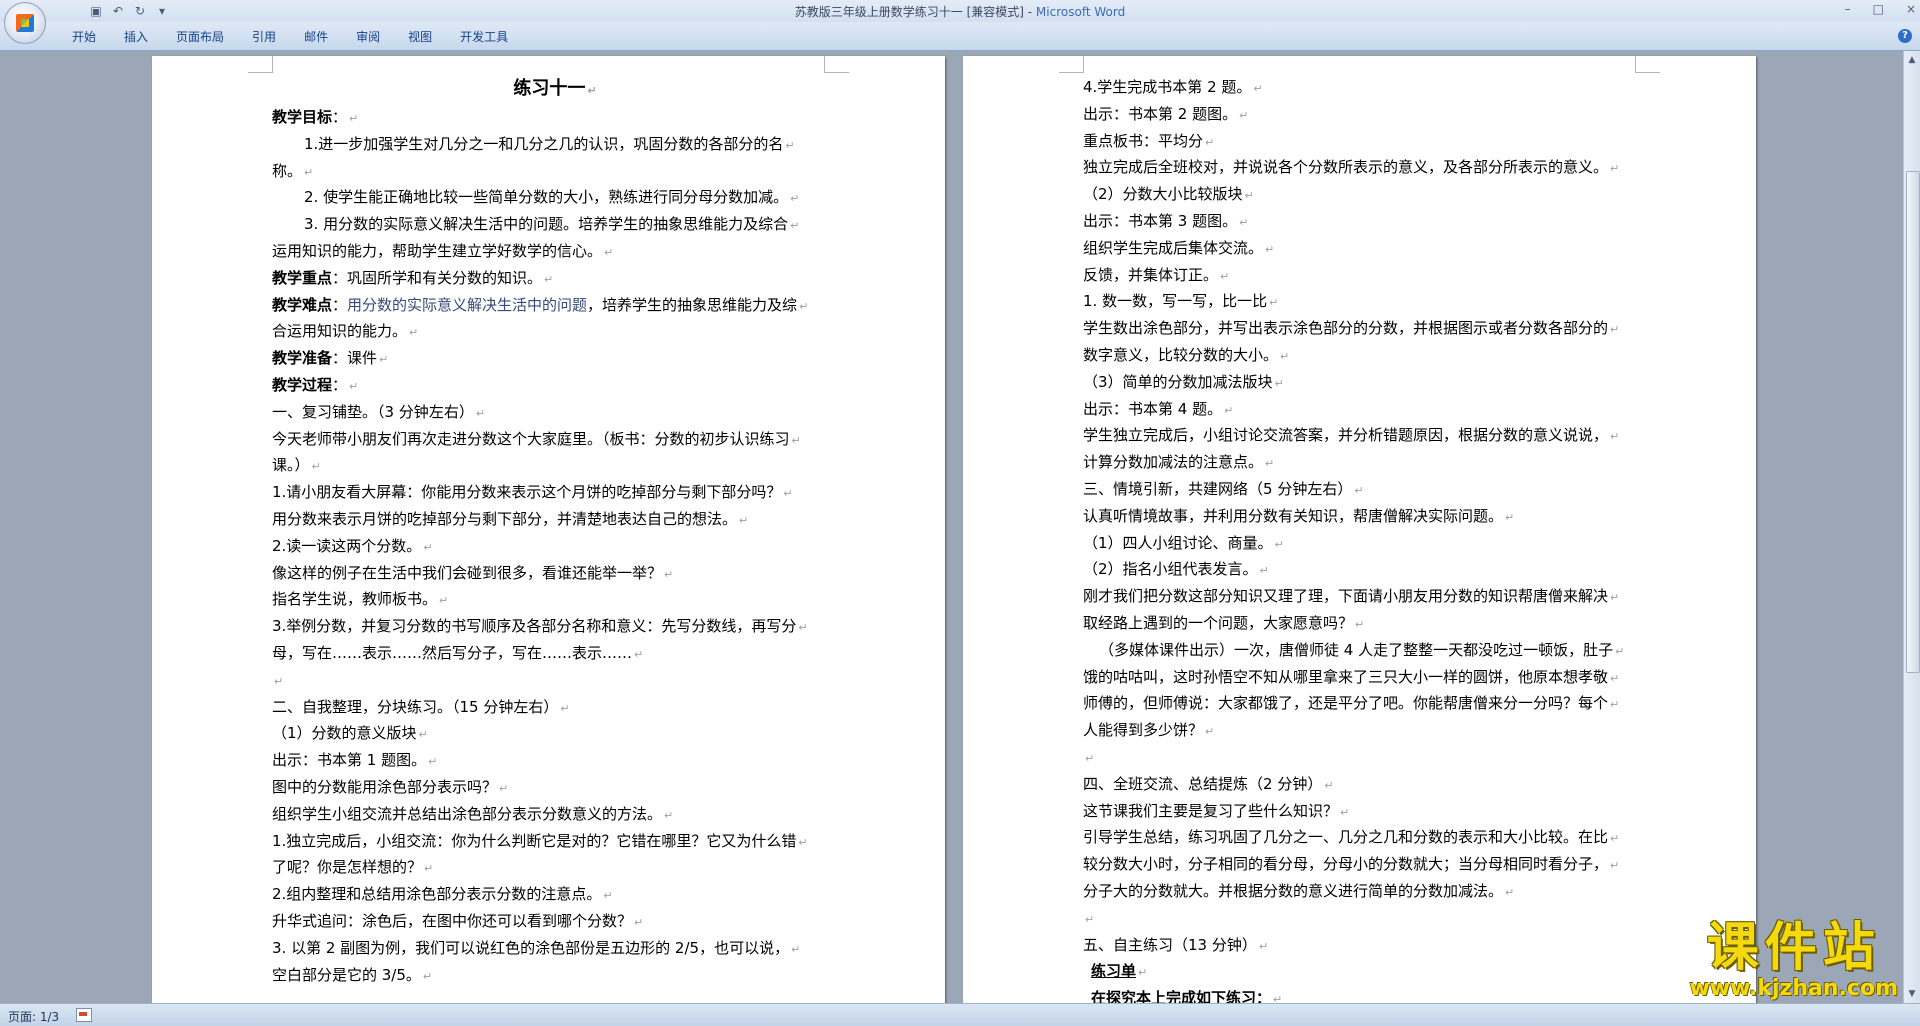 The height and width of the screenshot is (1026, 1920). Describe the element at coordinates (555, 519) in the screenshot. I see `text-line: 用分数来表示月饼的吃掉部分与剩下部分，并清楚地表达自己的想法。 ↵` at that location.